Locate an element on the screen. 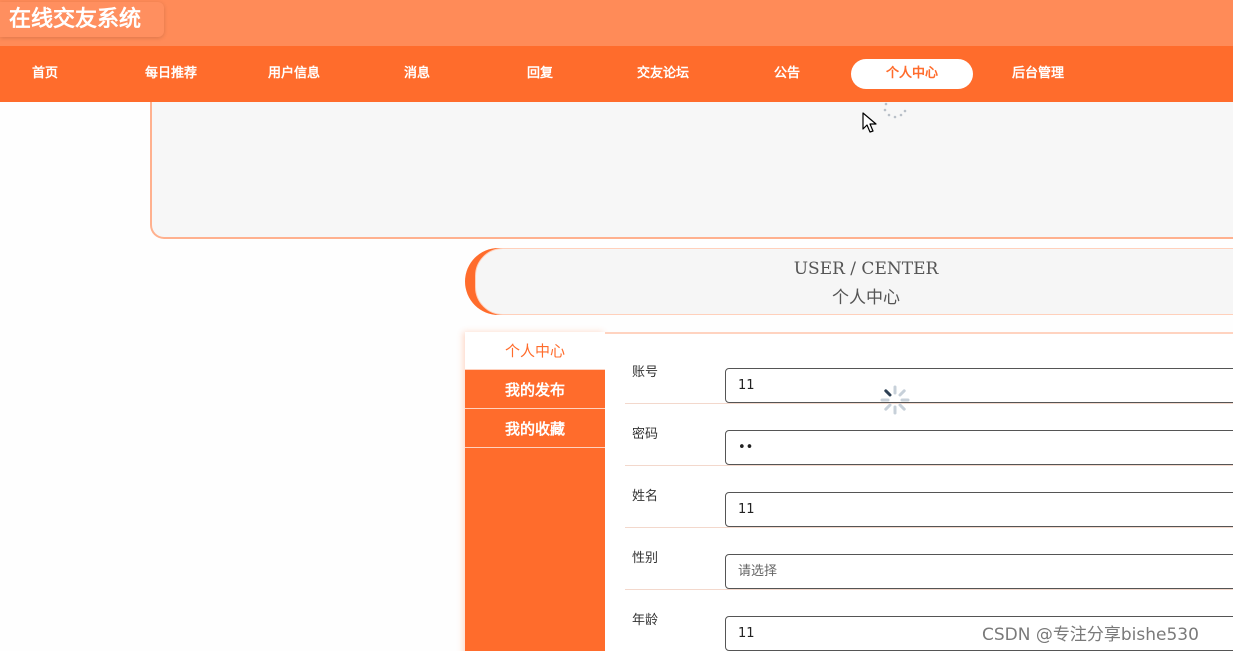 The height and width of the screenshot is (651, 1233). name-input is located at coordinates (979, 509).